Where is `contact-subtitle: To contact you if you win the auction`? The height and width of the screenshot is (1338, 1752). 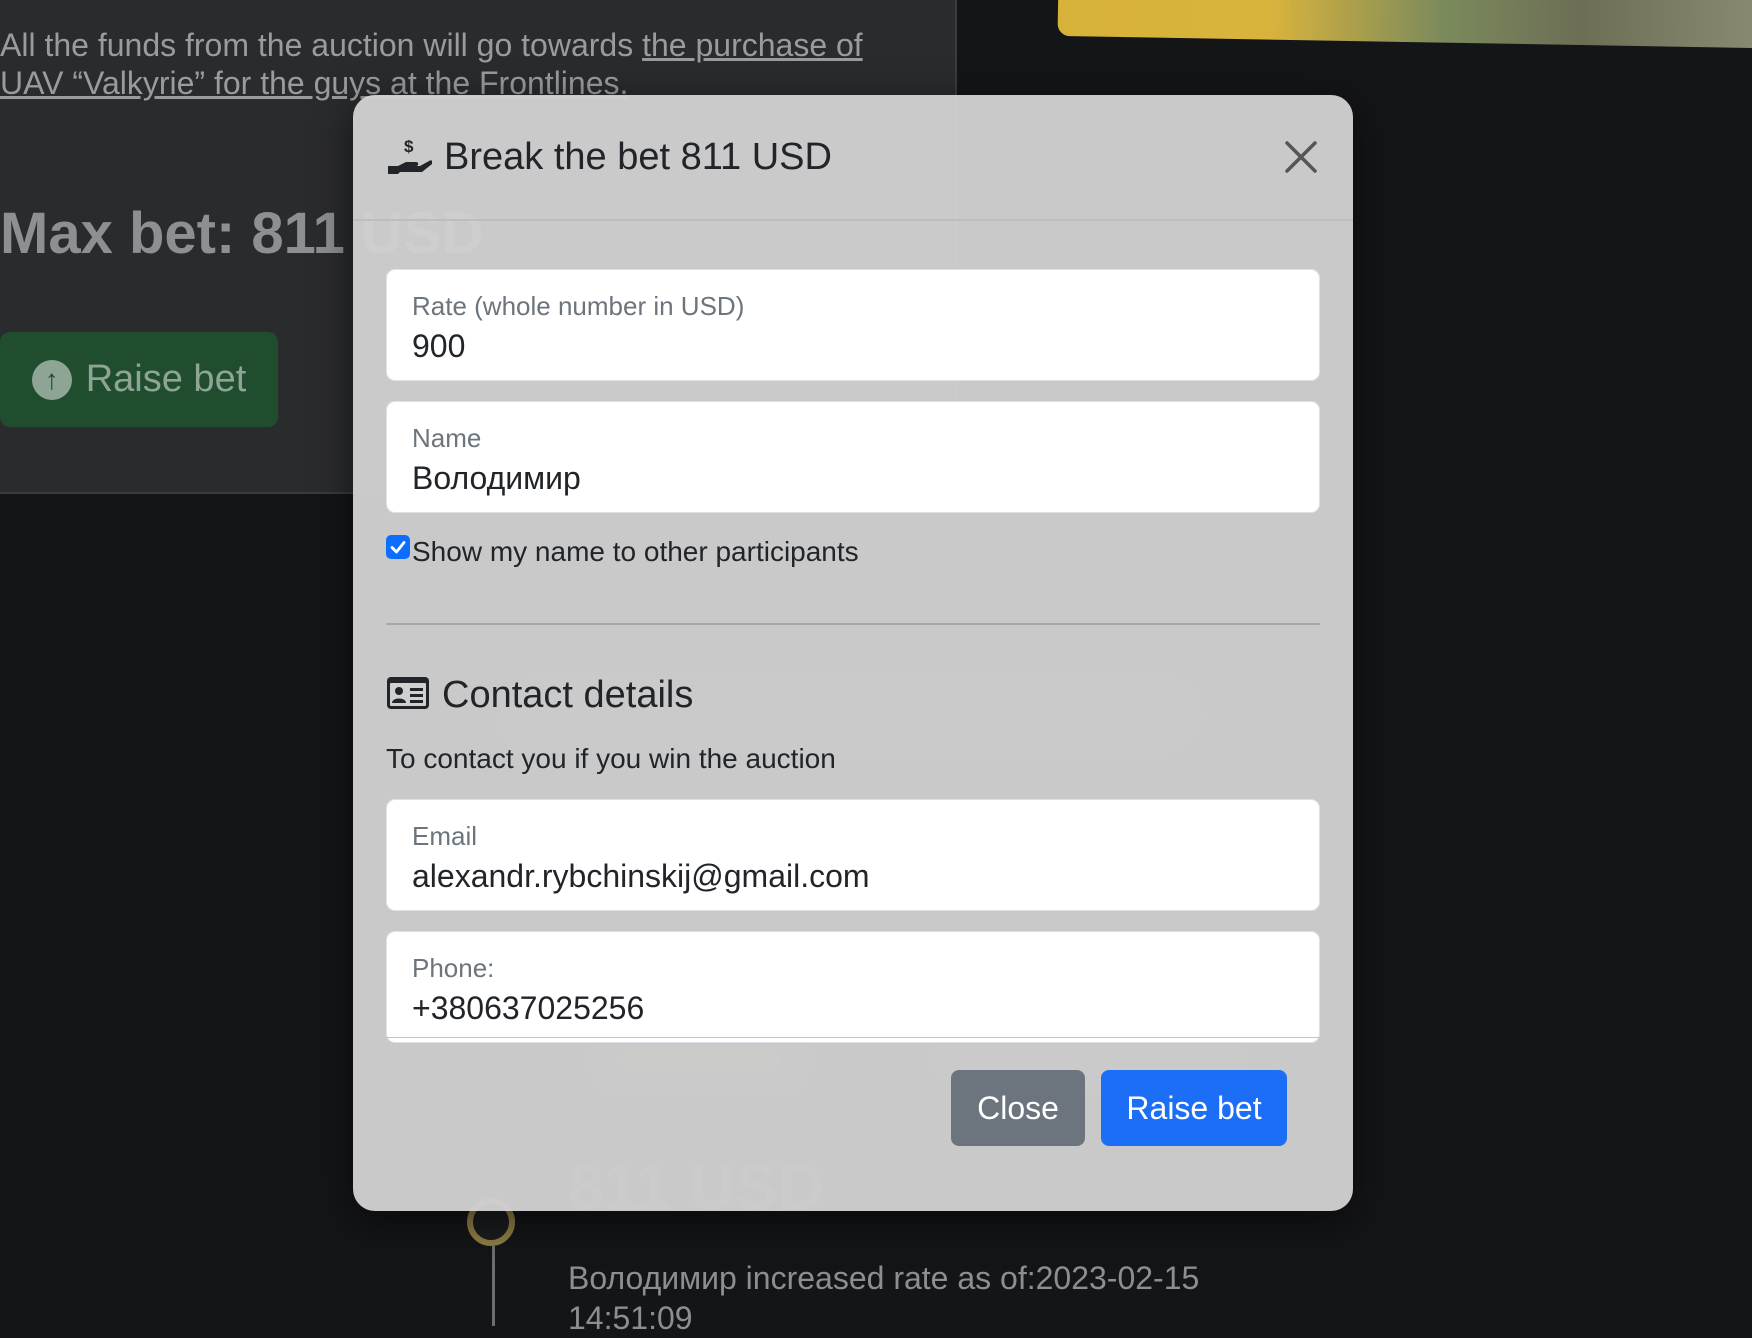 contact-subtitle: To contact you if you win the auction is located at coordinates (611, 758).